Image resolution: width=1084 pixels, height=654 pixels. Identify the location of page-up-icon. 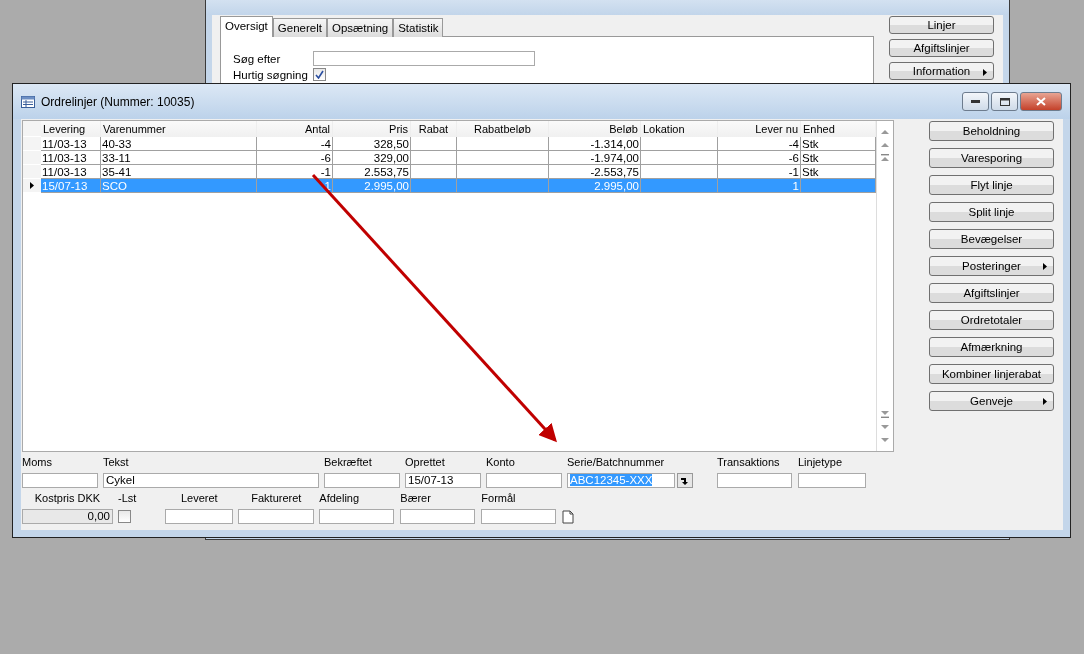
(885, 158).